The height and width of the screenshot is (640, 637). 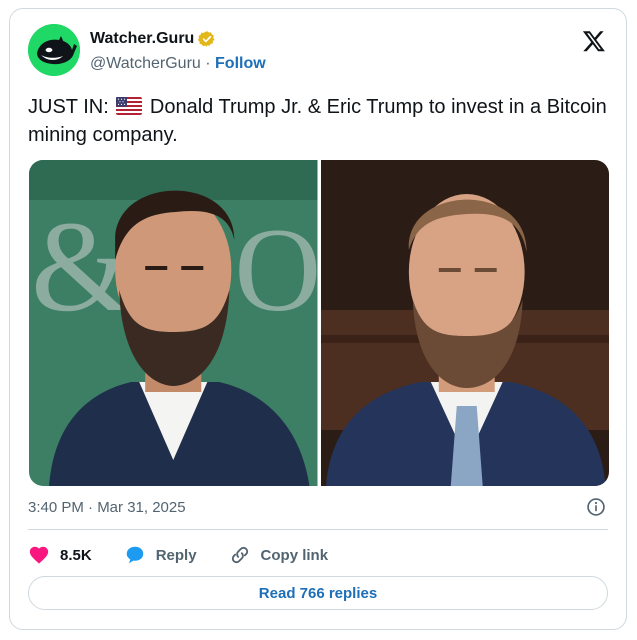 I want to click on us-flag-icon, so click(x=129, y=106).